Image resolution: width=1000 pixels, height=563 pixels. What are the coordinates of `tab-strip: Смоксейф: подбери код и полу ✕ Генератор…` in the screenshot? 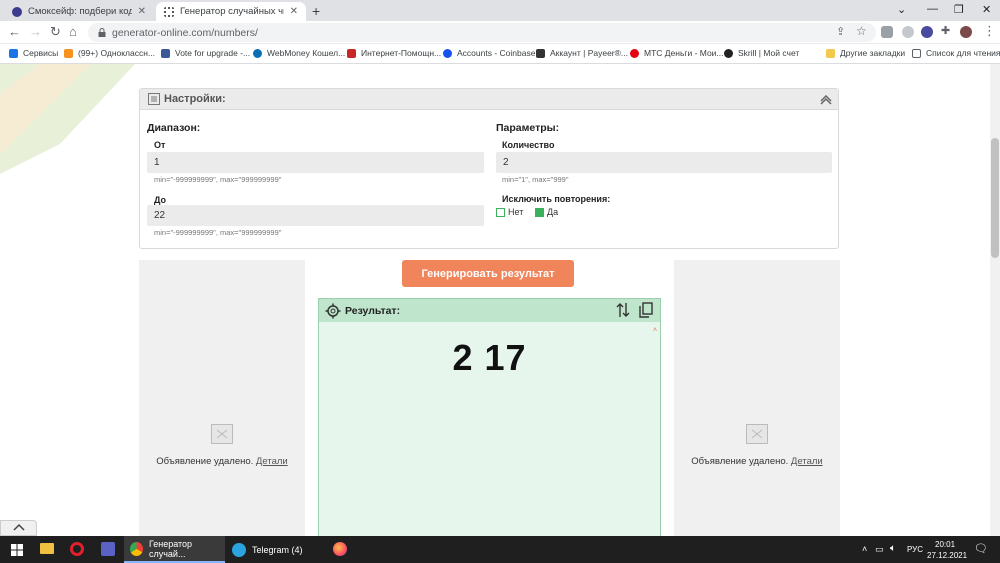 It's located at (500, 10).